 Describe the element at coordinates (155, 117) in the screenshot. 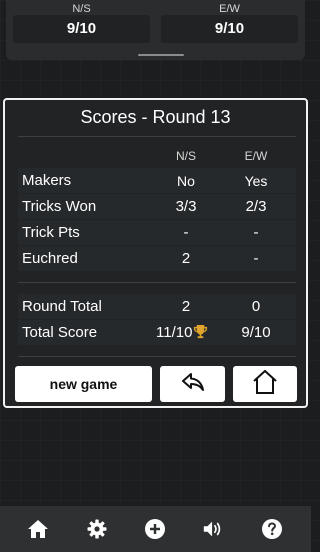

I see `dialog-title: Scores - Round 13` at that location.